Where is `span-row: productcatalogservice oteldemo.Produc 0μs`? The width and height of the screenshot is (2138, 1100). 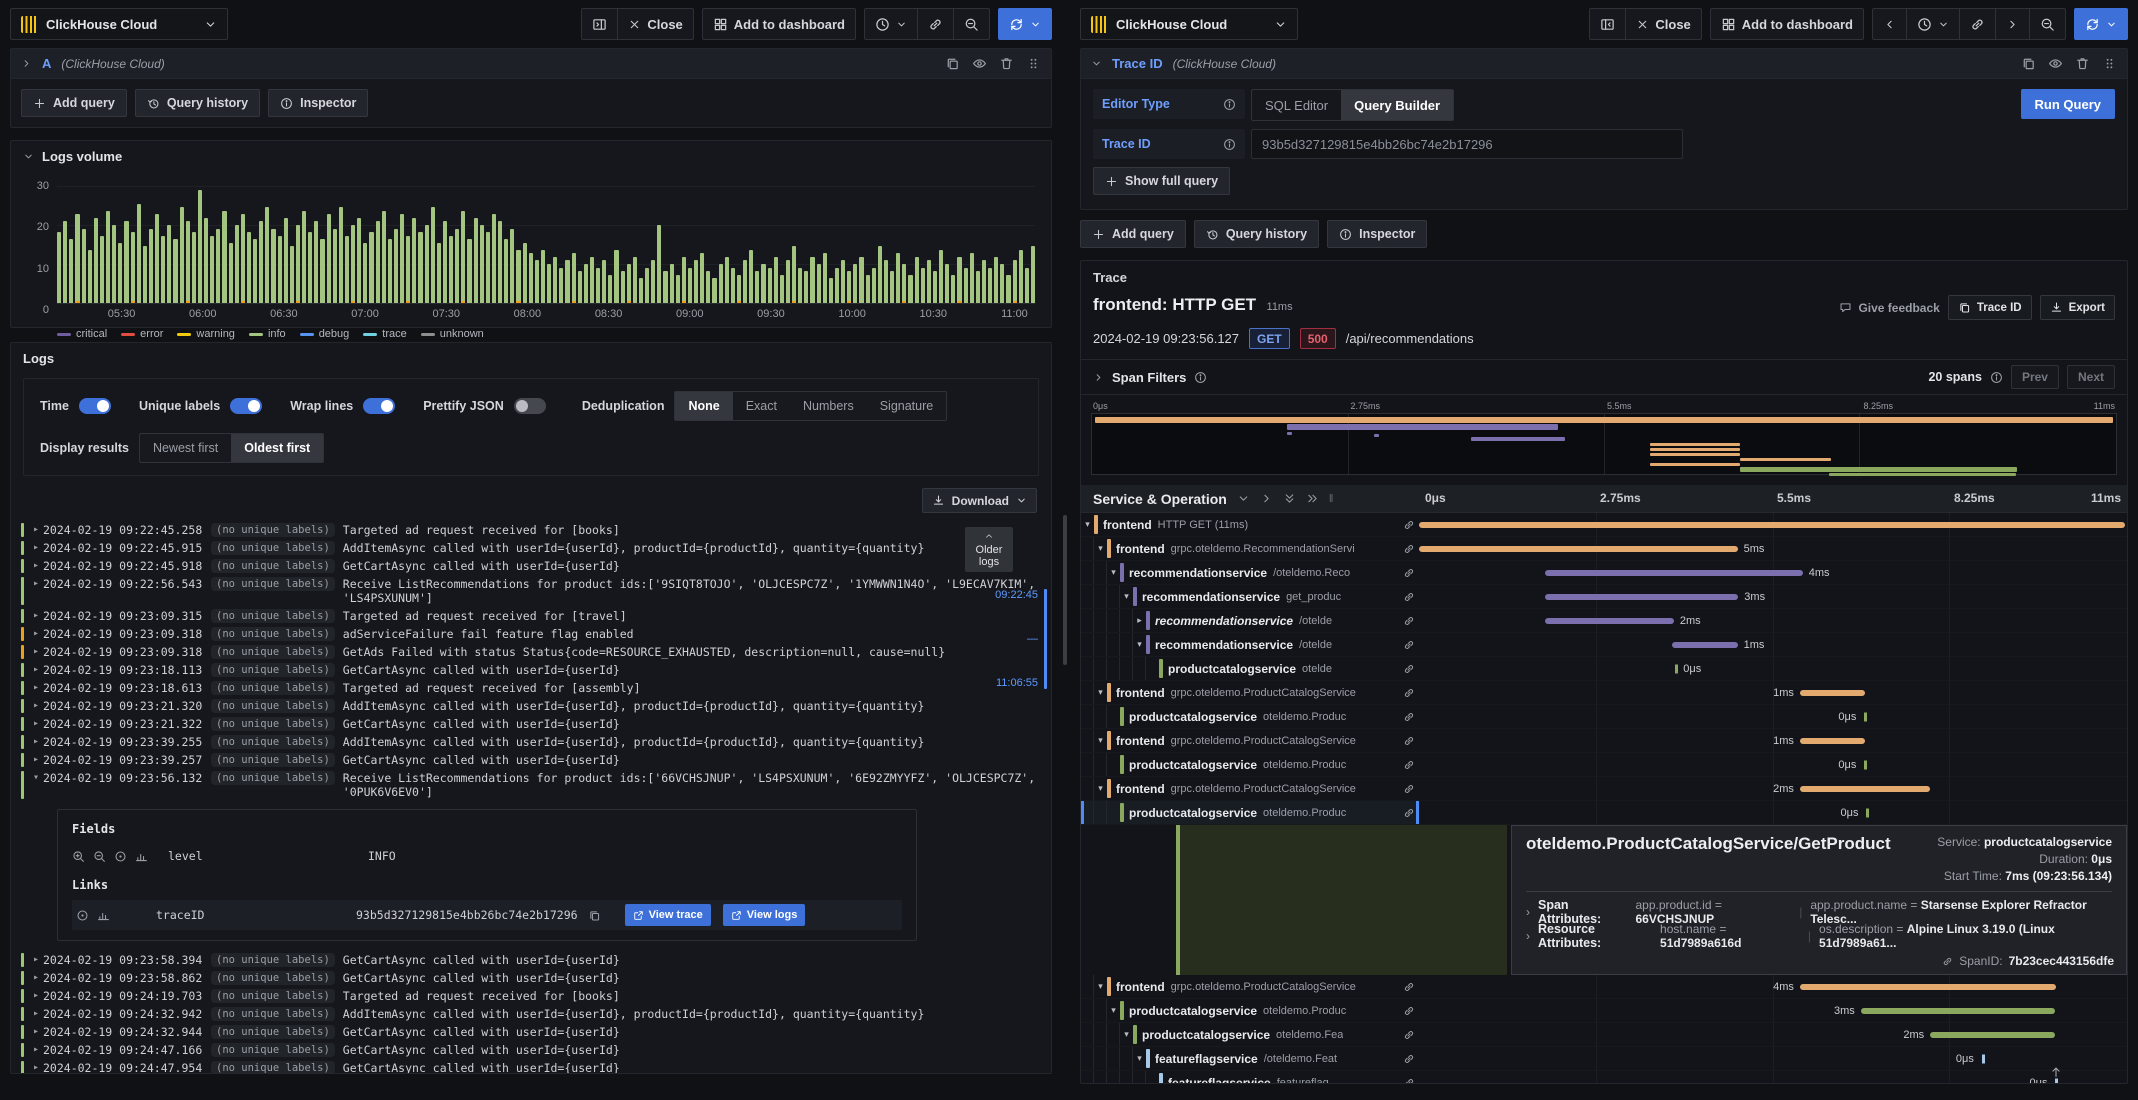
span-row: productcatalogservice oteldemo.Produc 0μs is located at coordinates (1604, 765).